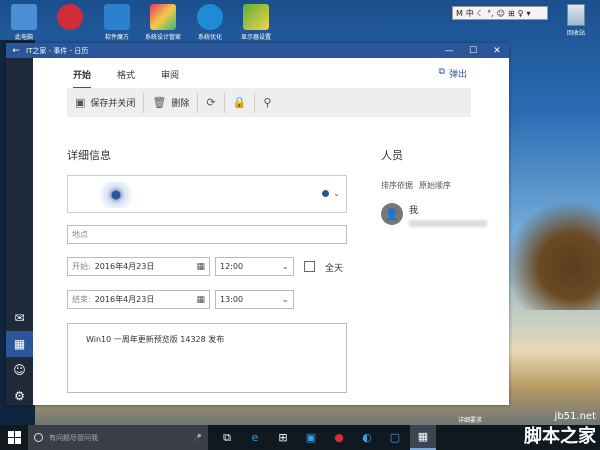 The width and height of the screenshot is (600, 450). I want to click on app-square-icon: ▣, so click(311, 437).